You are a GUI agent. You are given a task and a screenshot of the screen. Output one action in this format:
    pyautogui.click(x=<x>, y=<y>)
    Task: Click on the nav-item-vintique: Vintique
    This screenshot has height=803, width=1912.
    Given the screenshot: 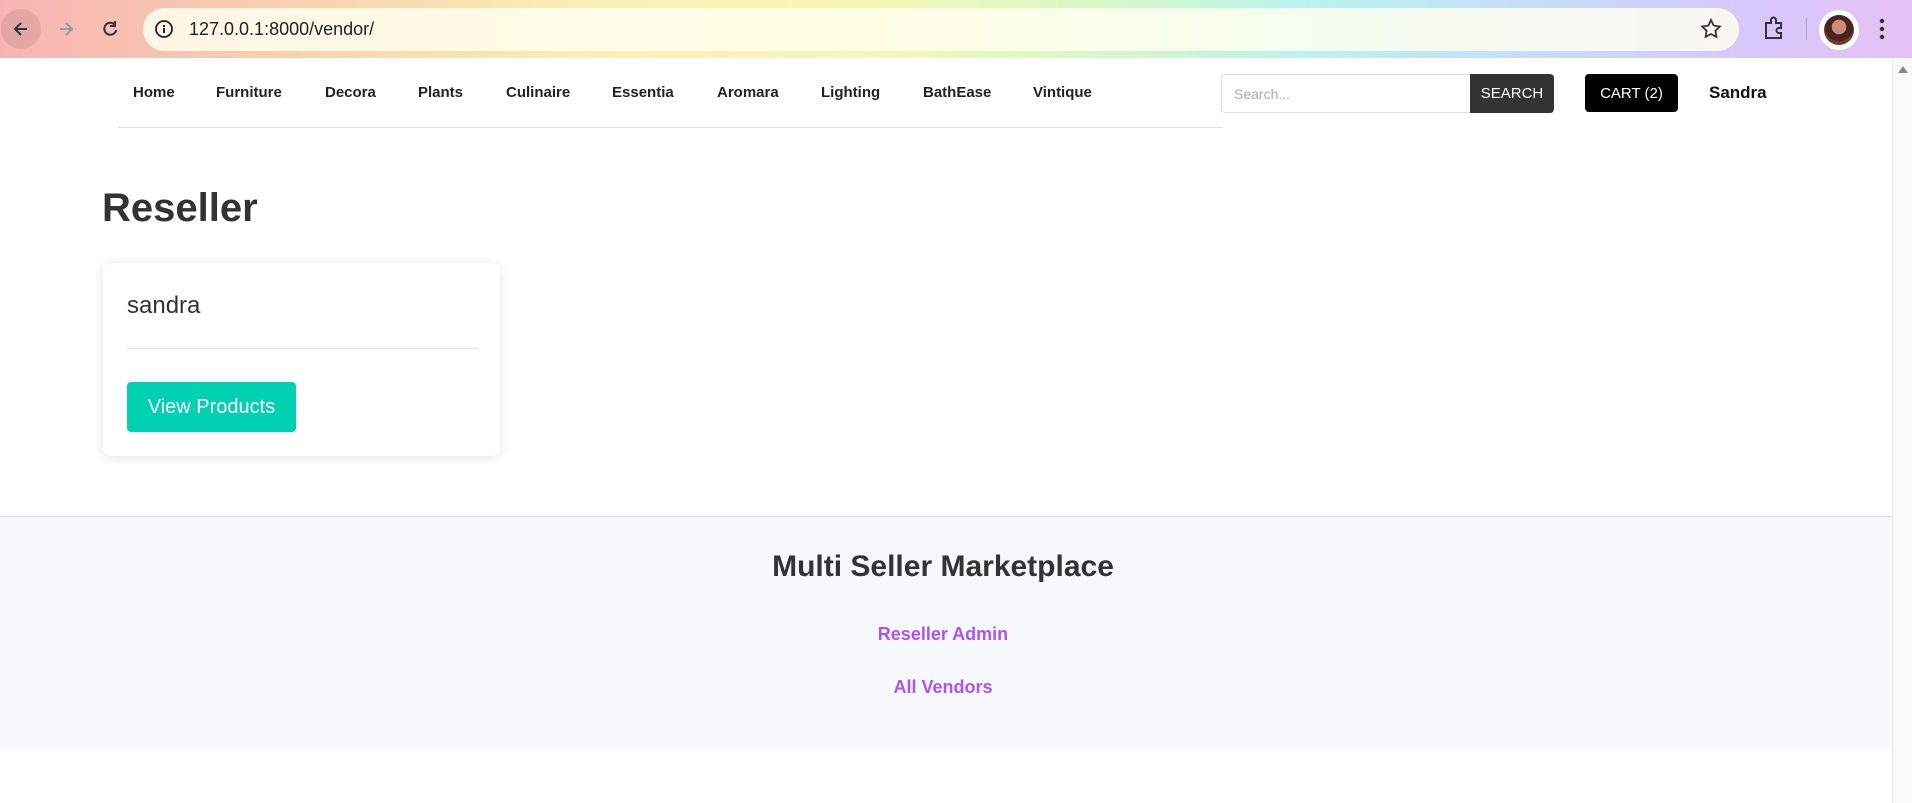 What is the action you would take?
    pyautogui.click(x=1062, y=92)
    